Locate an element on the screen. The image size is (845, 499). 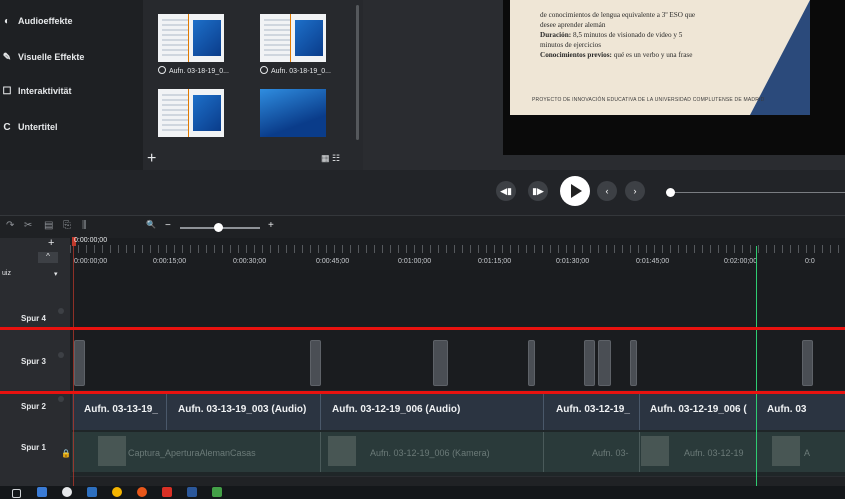
quiz-track-label: uiz is located at coordinates (6, 273).